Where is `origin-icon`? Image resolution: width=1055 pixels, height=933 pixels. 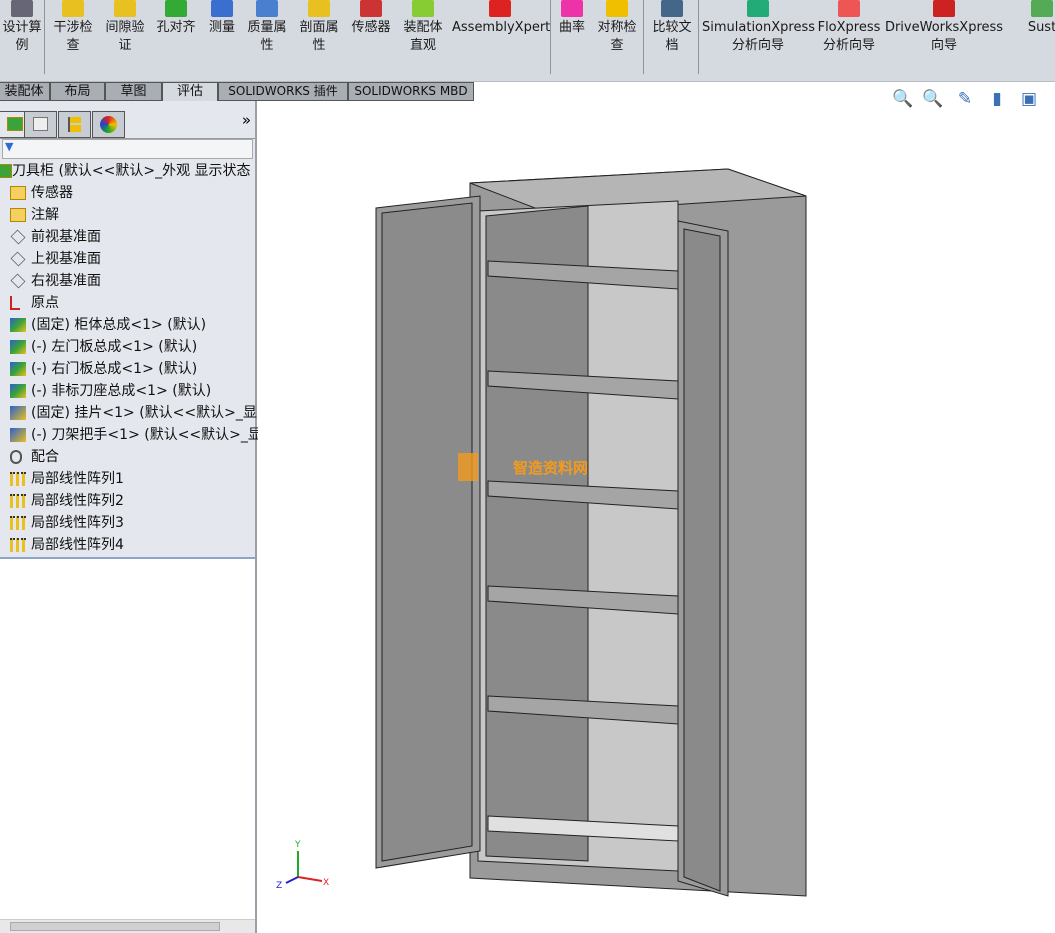
origin-icon is located at coordinates (15, 303).